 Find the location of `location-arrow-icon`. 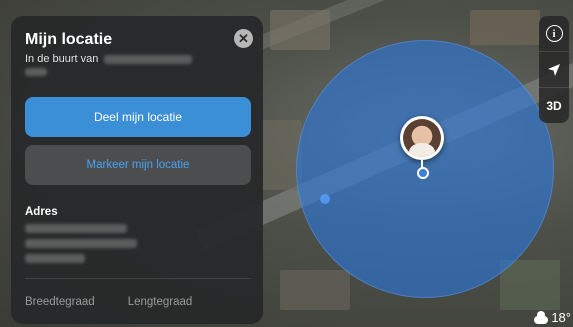

location-arrow-icon is located at coordinates (554, 69).